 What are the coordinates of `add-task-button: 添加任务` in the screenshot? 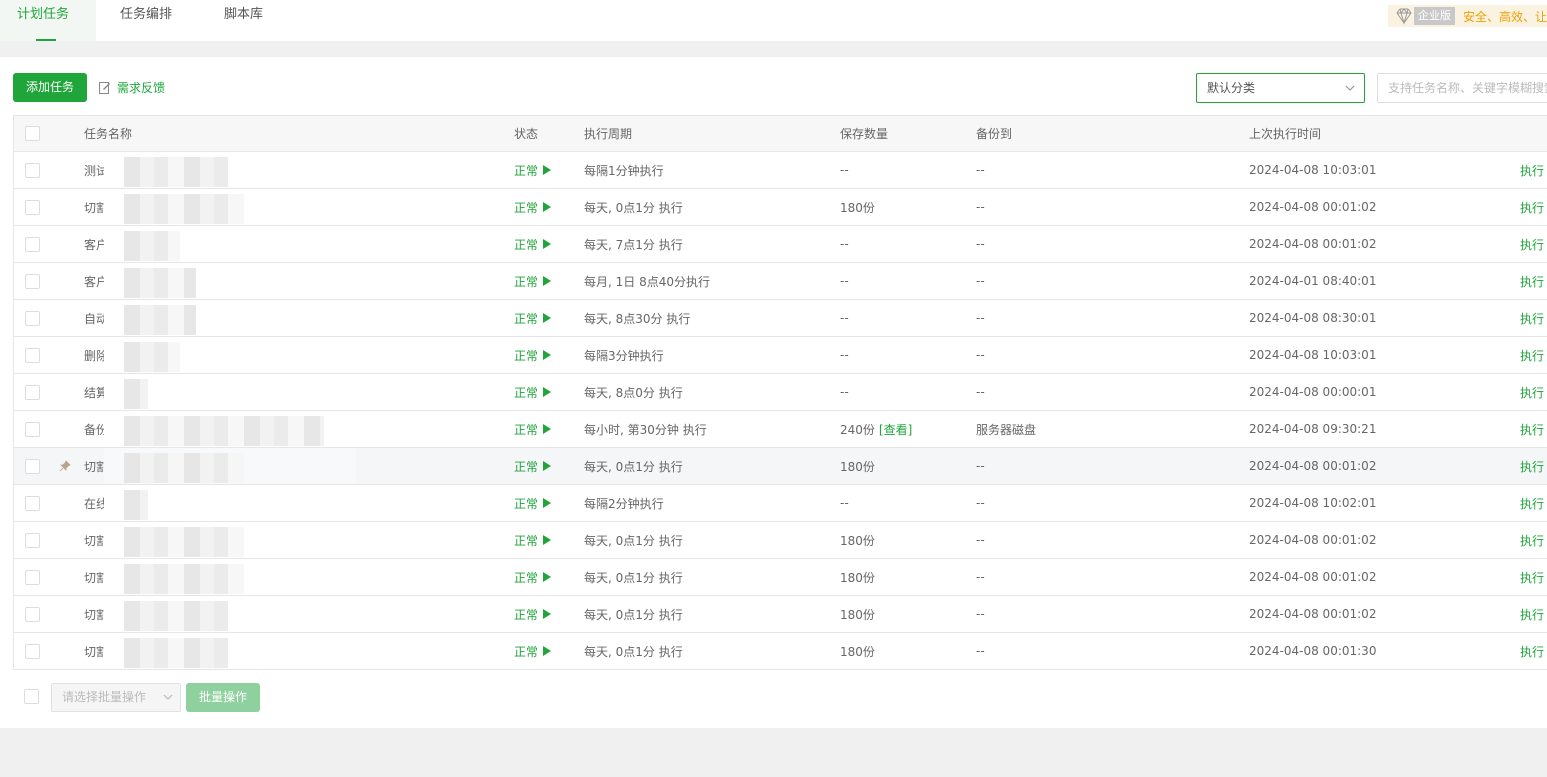 It's located at (50, 87).